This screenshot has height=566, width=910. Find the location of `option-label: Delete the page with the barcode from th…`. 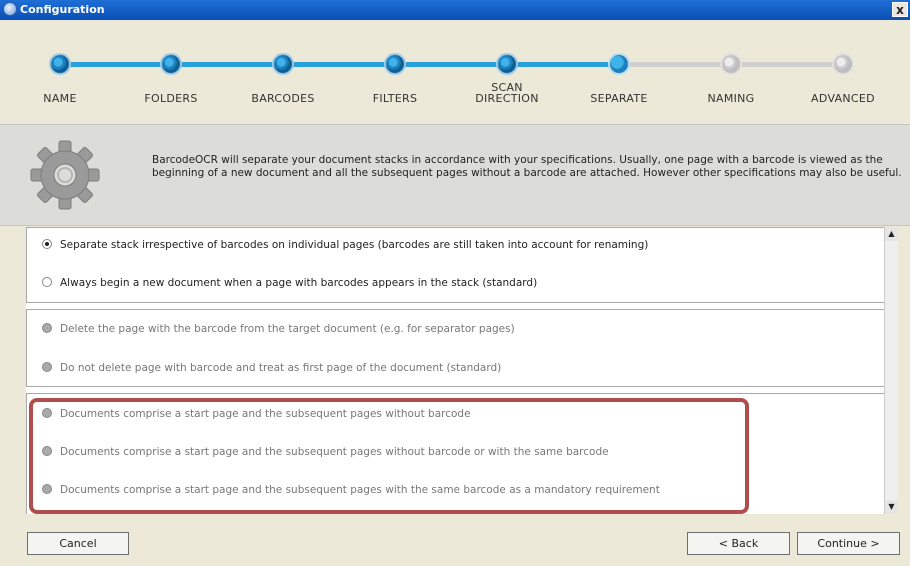

option-label: Delete the page with the barcode from th… is located at coordinates (287, 329).